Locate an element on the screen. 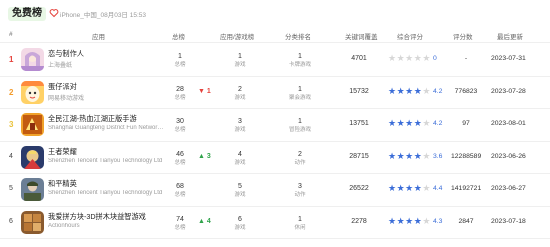 This screenshot has height=247, width=550. rank-number: 4 is located at coordinates (11, 156).